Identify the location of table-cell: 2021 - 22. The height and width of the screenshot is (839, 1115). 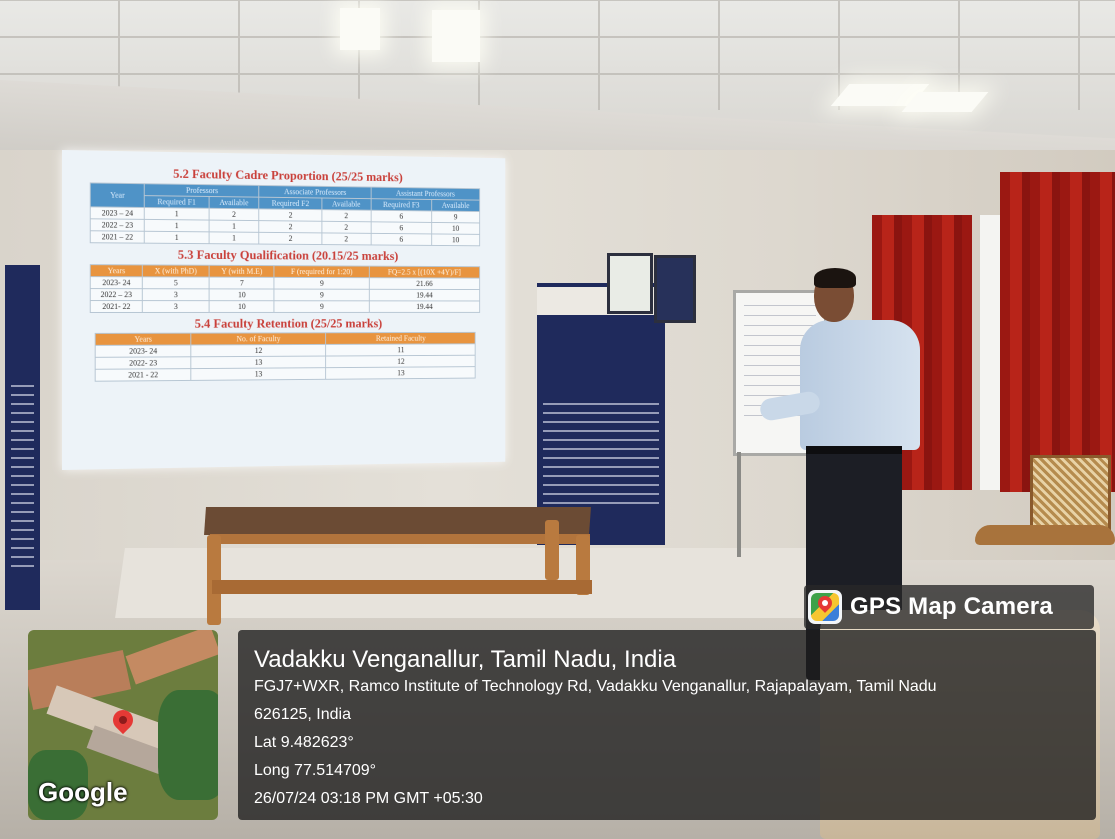
(143, 375).